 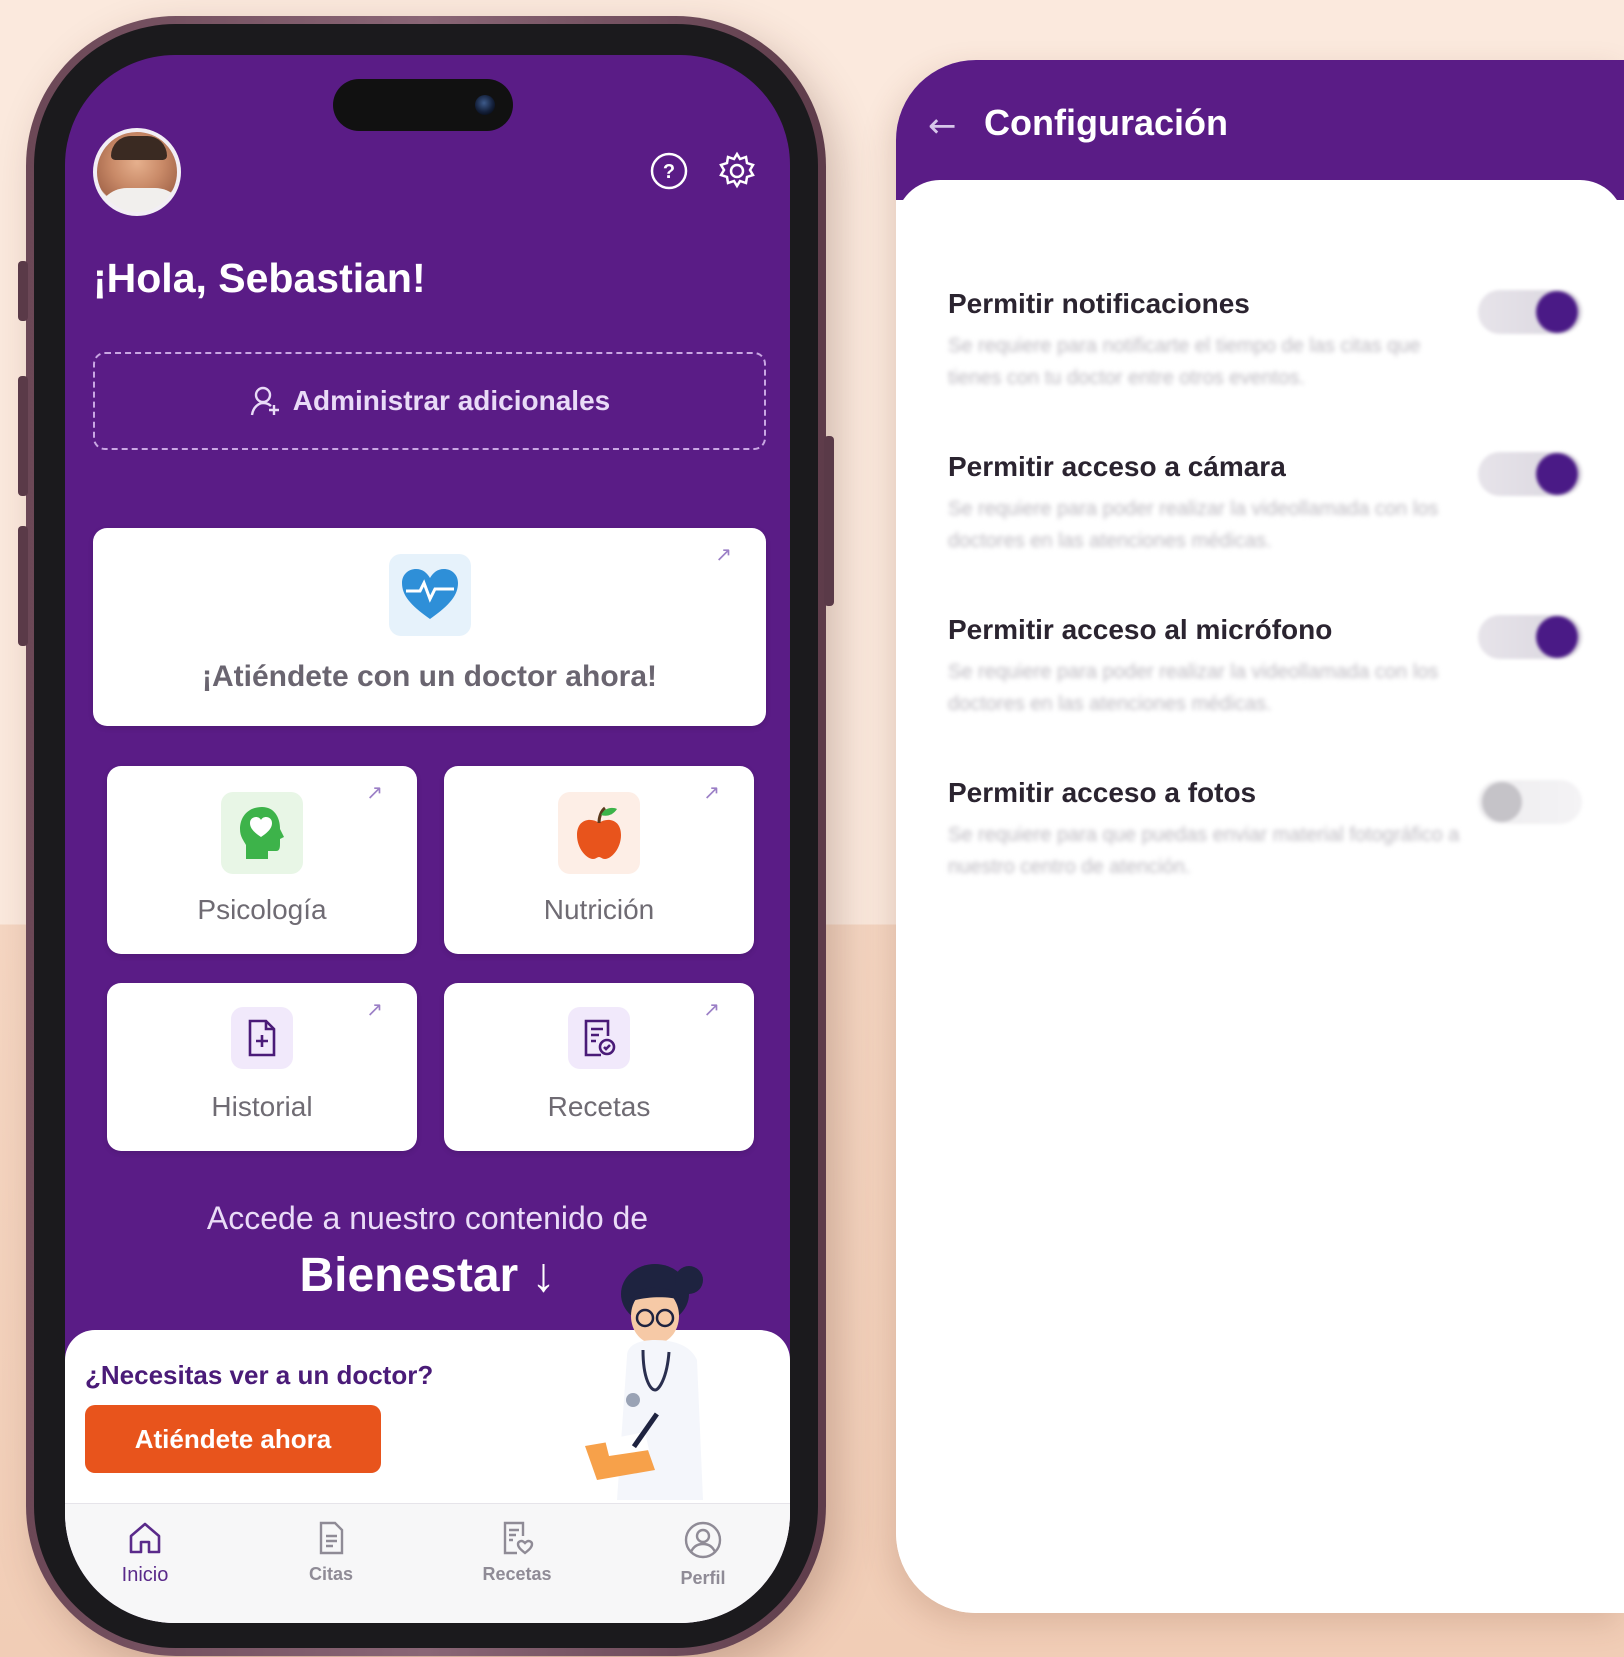 What do you see at coordinates (737, 171) in the screenshot?
I see `gear-icon` at bounding box center [737, 171].